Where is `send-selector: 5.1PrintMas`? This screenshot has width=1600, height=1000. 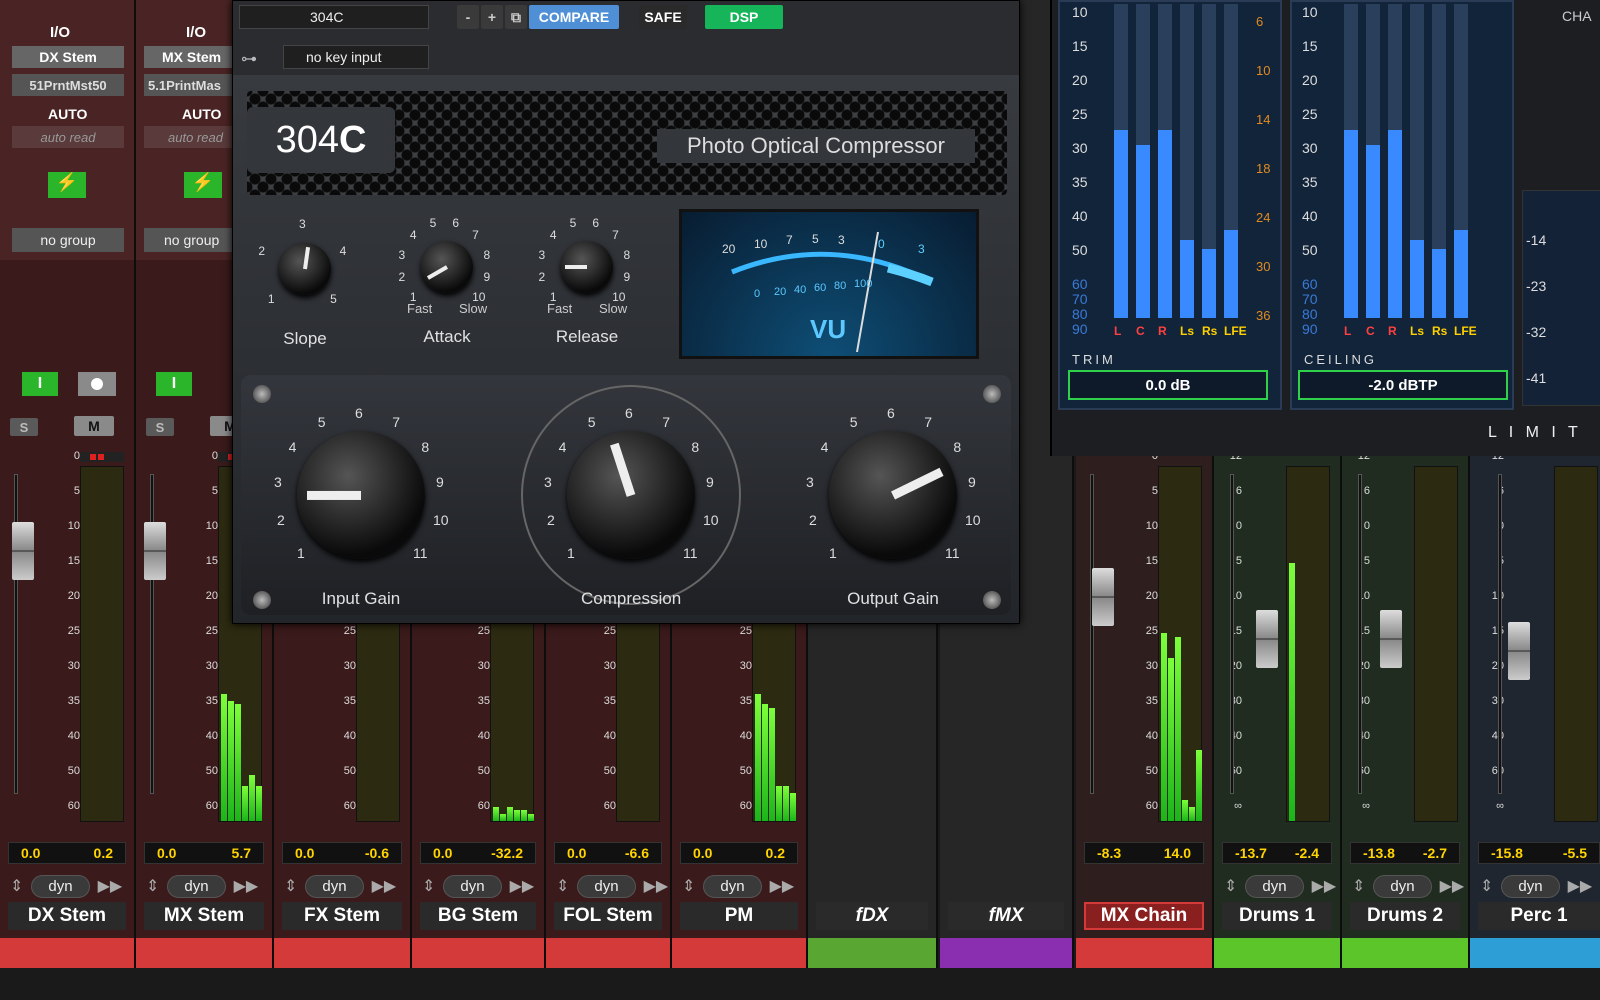
send-selector: 5.1PrintMas is located at coordinates (192, 85).